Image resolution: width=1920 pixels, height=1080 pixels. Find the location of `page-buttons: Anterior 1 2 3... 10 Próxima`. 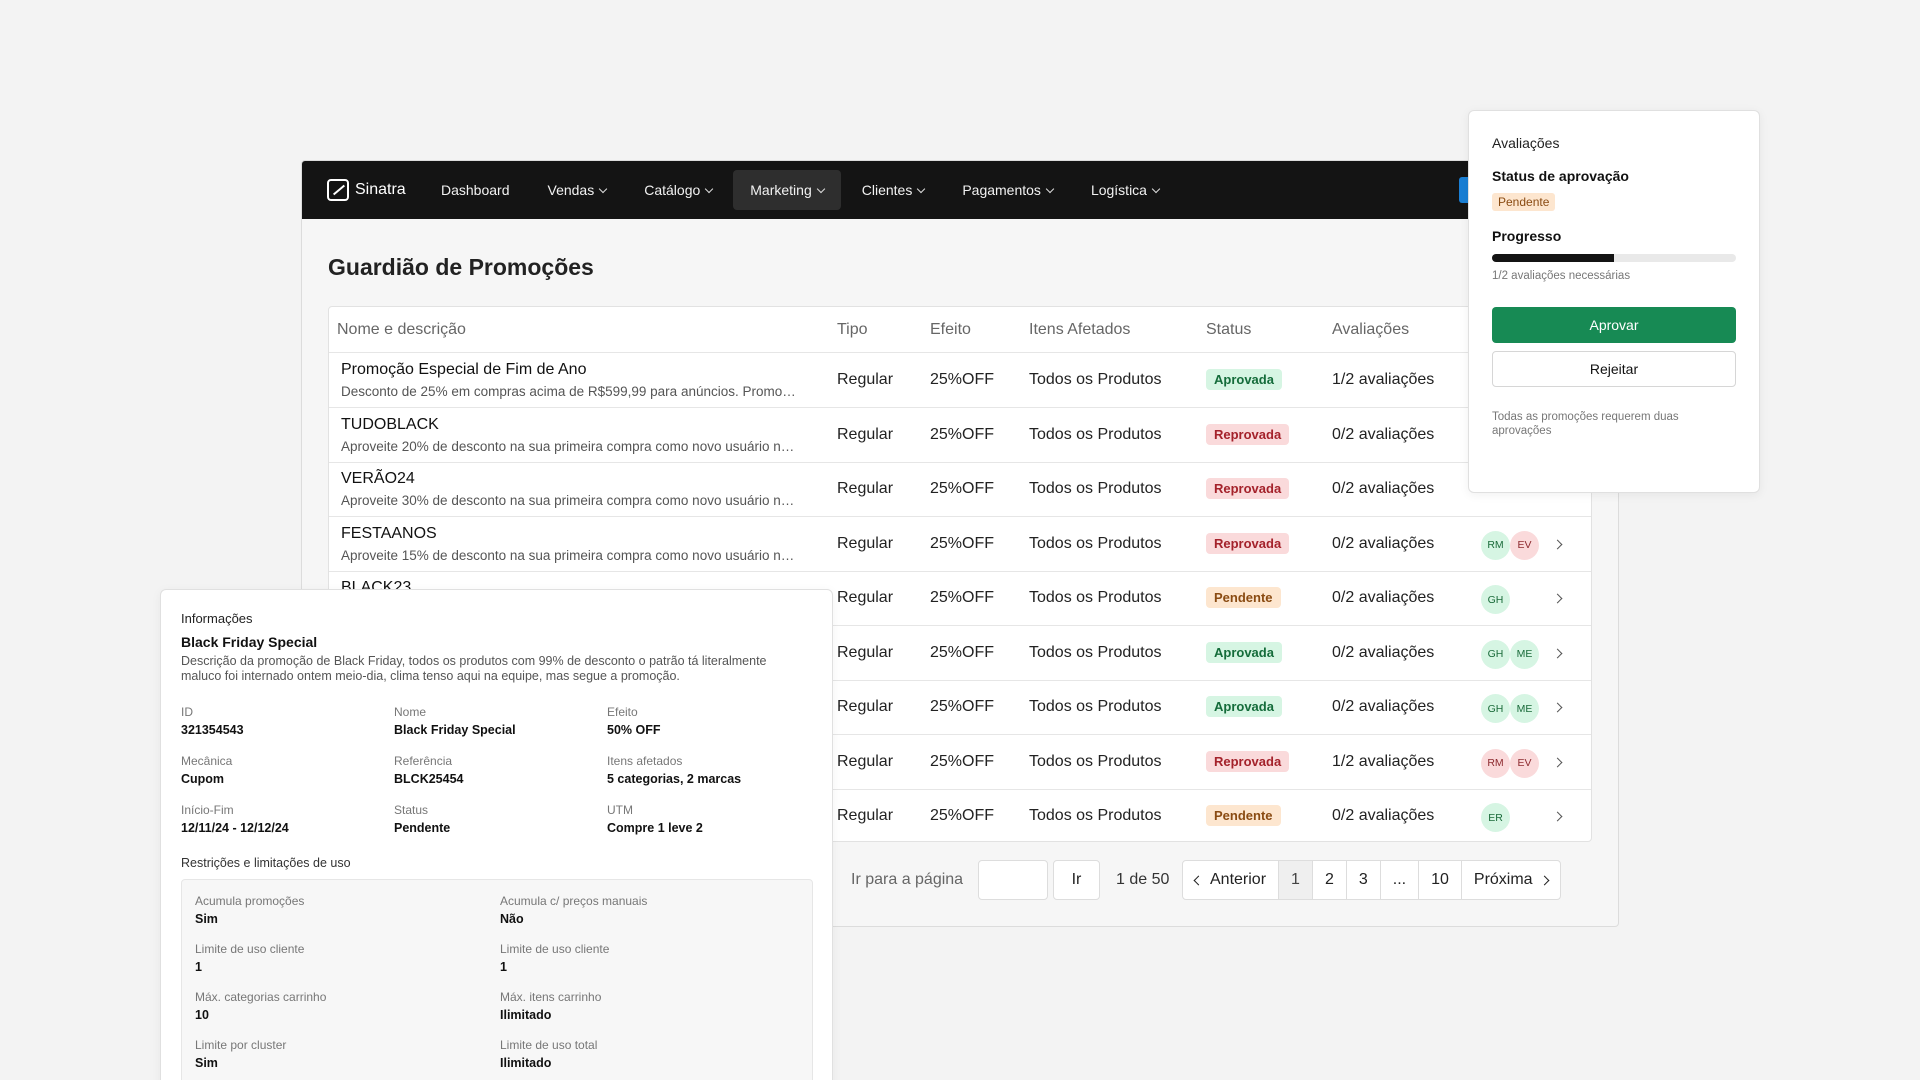

page-buttons: Anterior 1 2 3... 10 Próxima is located at coordinates (1371, 880).